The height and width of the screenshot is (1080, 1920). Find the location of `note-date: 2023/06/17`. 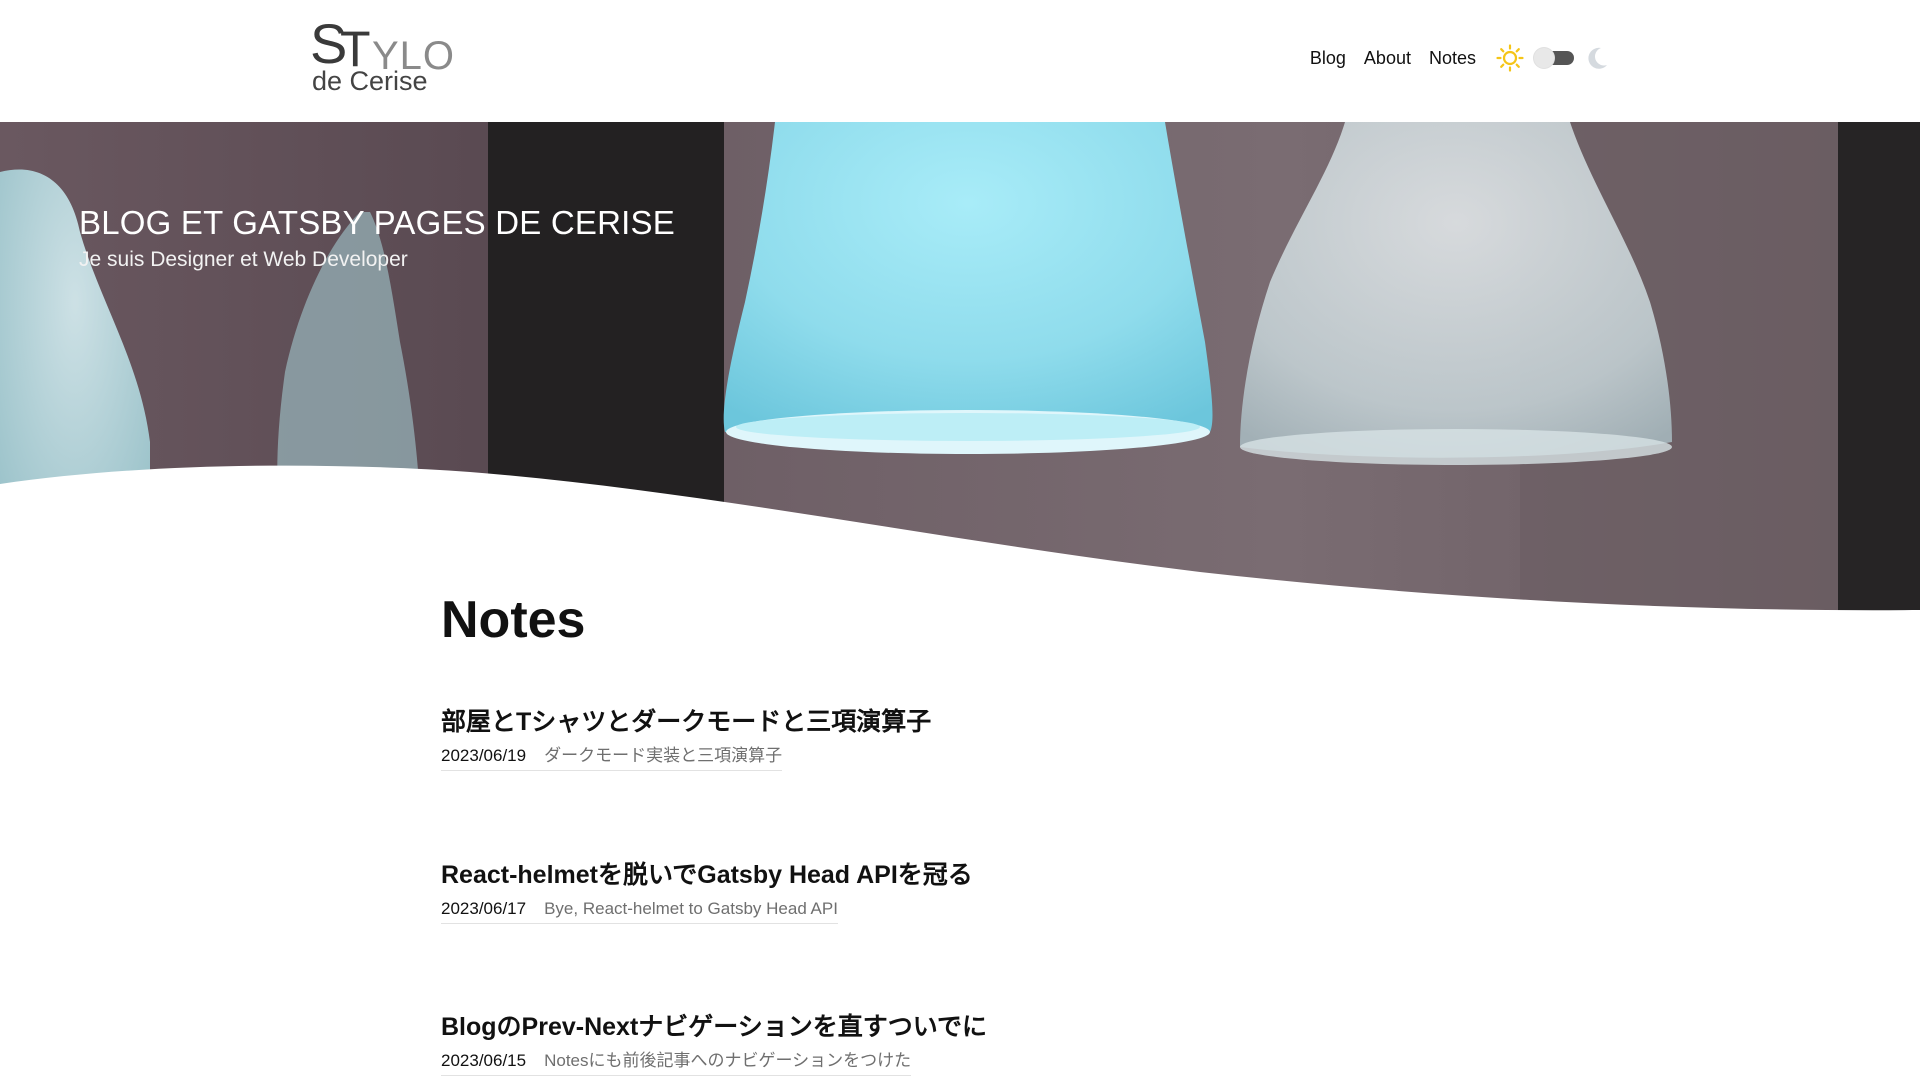

note-date: 2023/06/17 is located at coordinates (484, 908).